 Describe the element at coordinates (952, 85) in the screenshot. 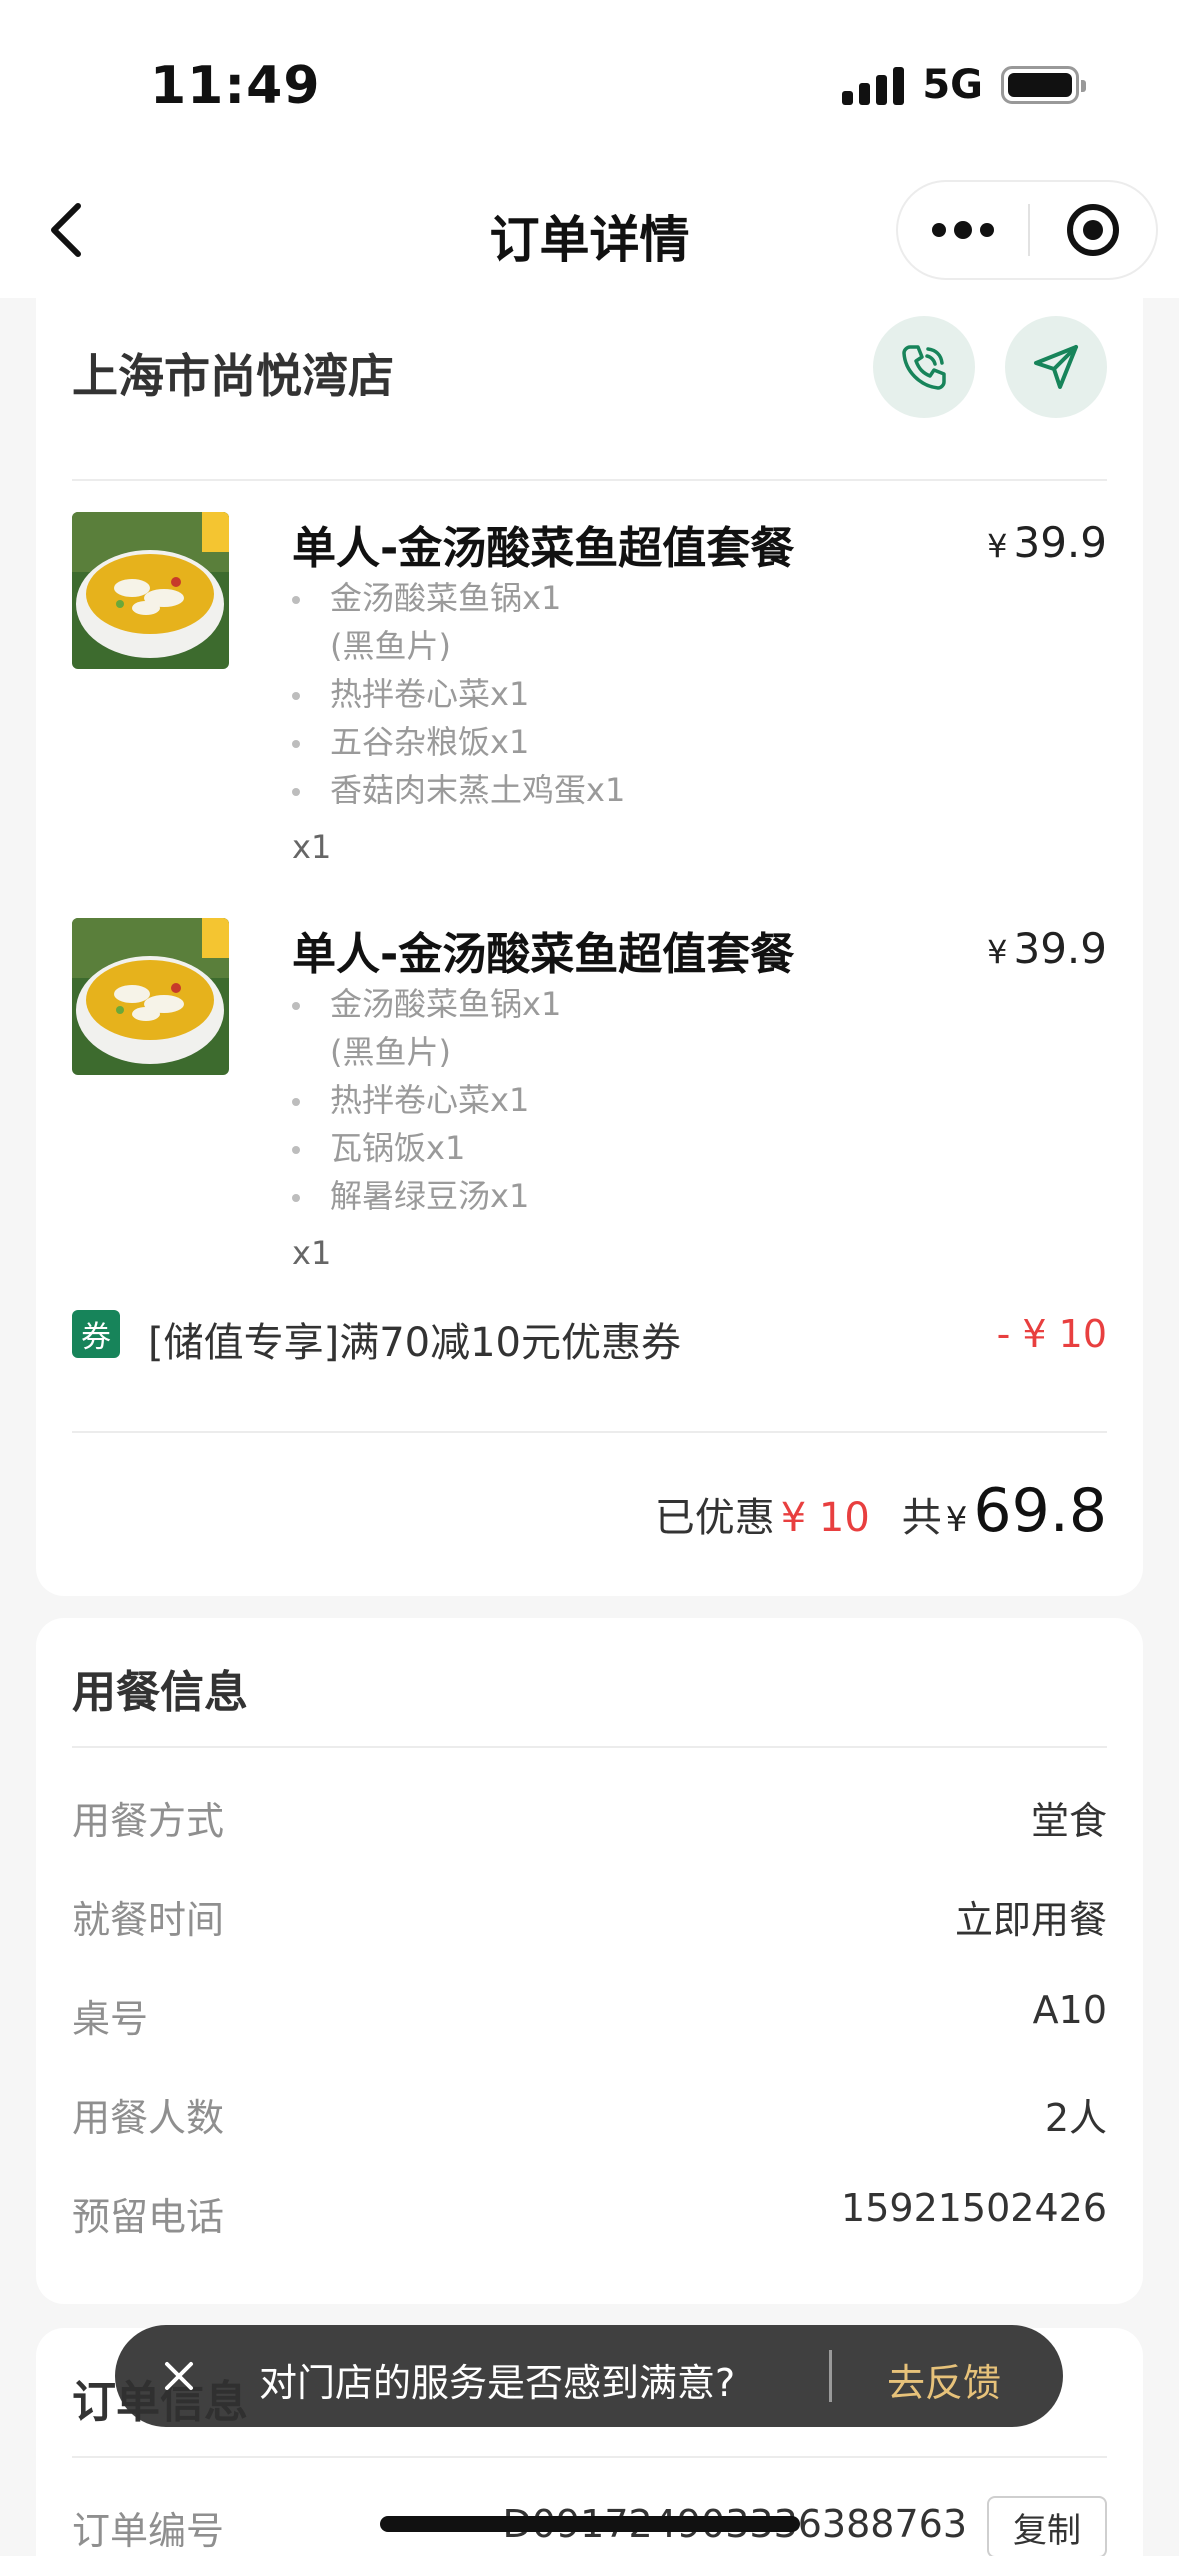

I see `network-type: 5G` at that location.